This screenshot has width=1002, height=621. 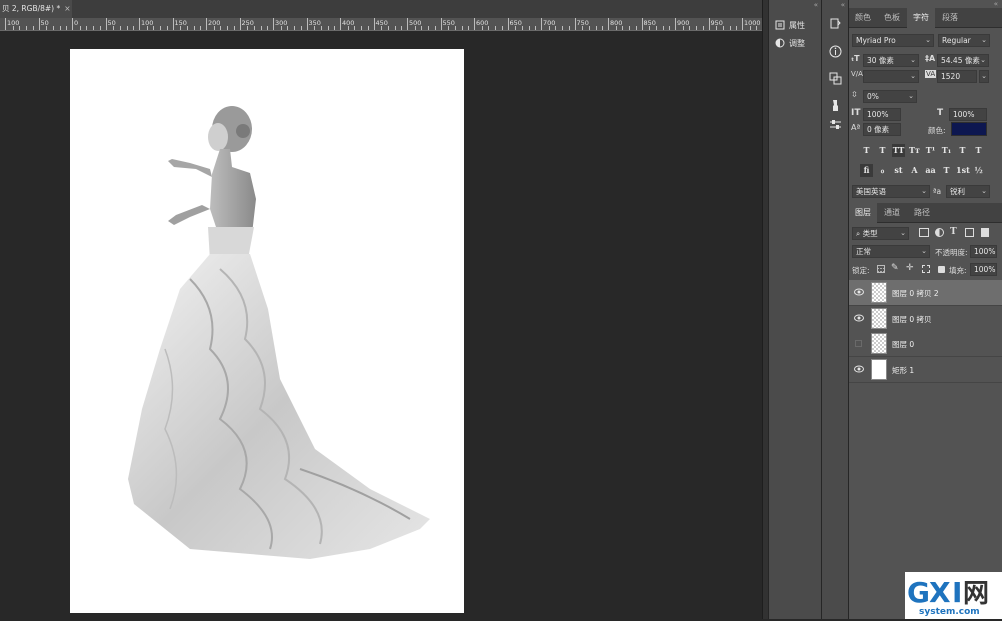 I want to click on properties-panel-button: 属性, so click(x=797, y=25).